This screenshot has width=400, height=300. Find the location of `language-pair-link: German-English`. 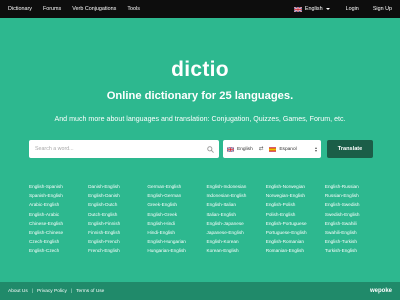

language-pair-link: German-English is located at coordinates (174, 186).